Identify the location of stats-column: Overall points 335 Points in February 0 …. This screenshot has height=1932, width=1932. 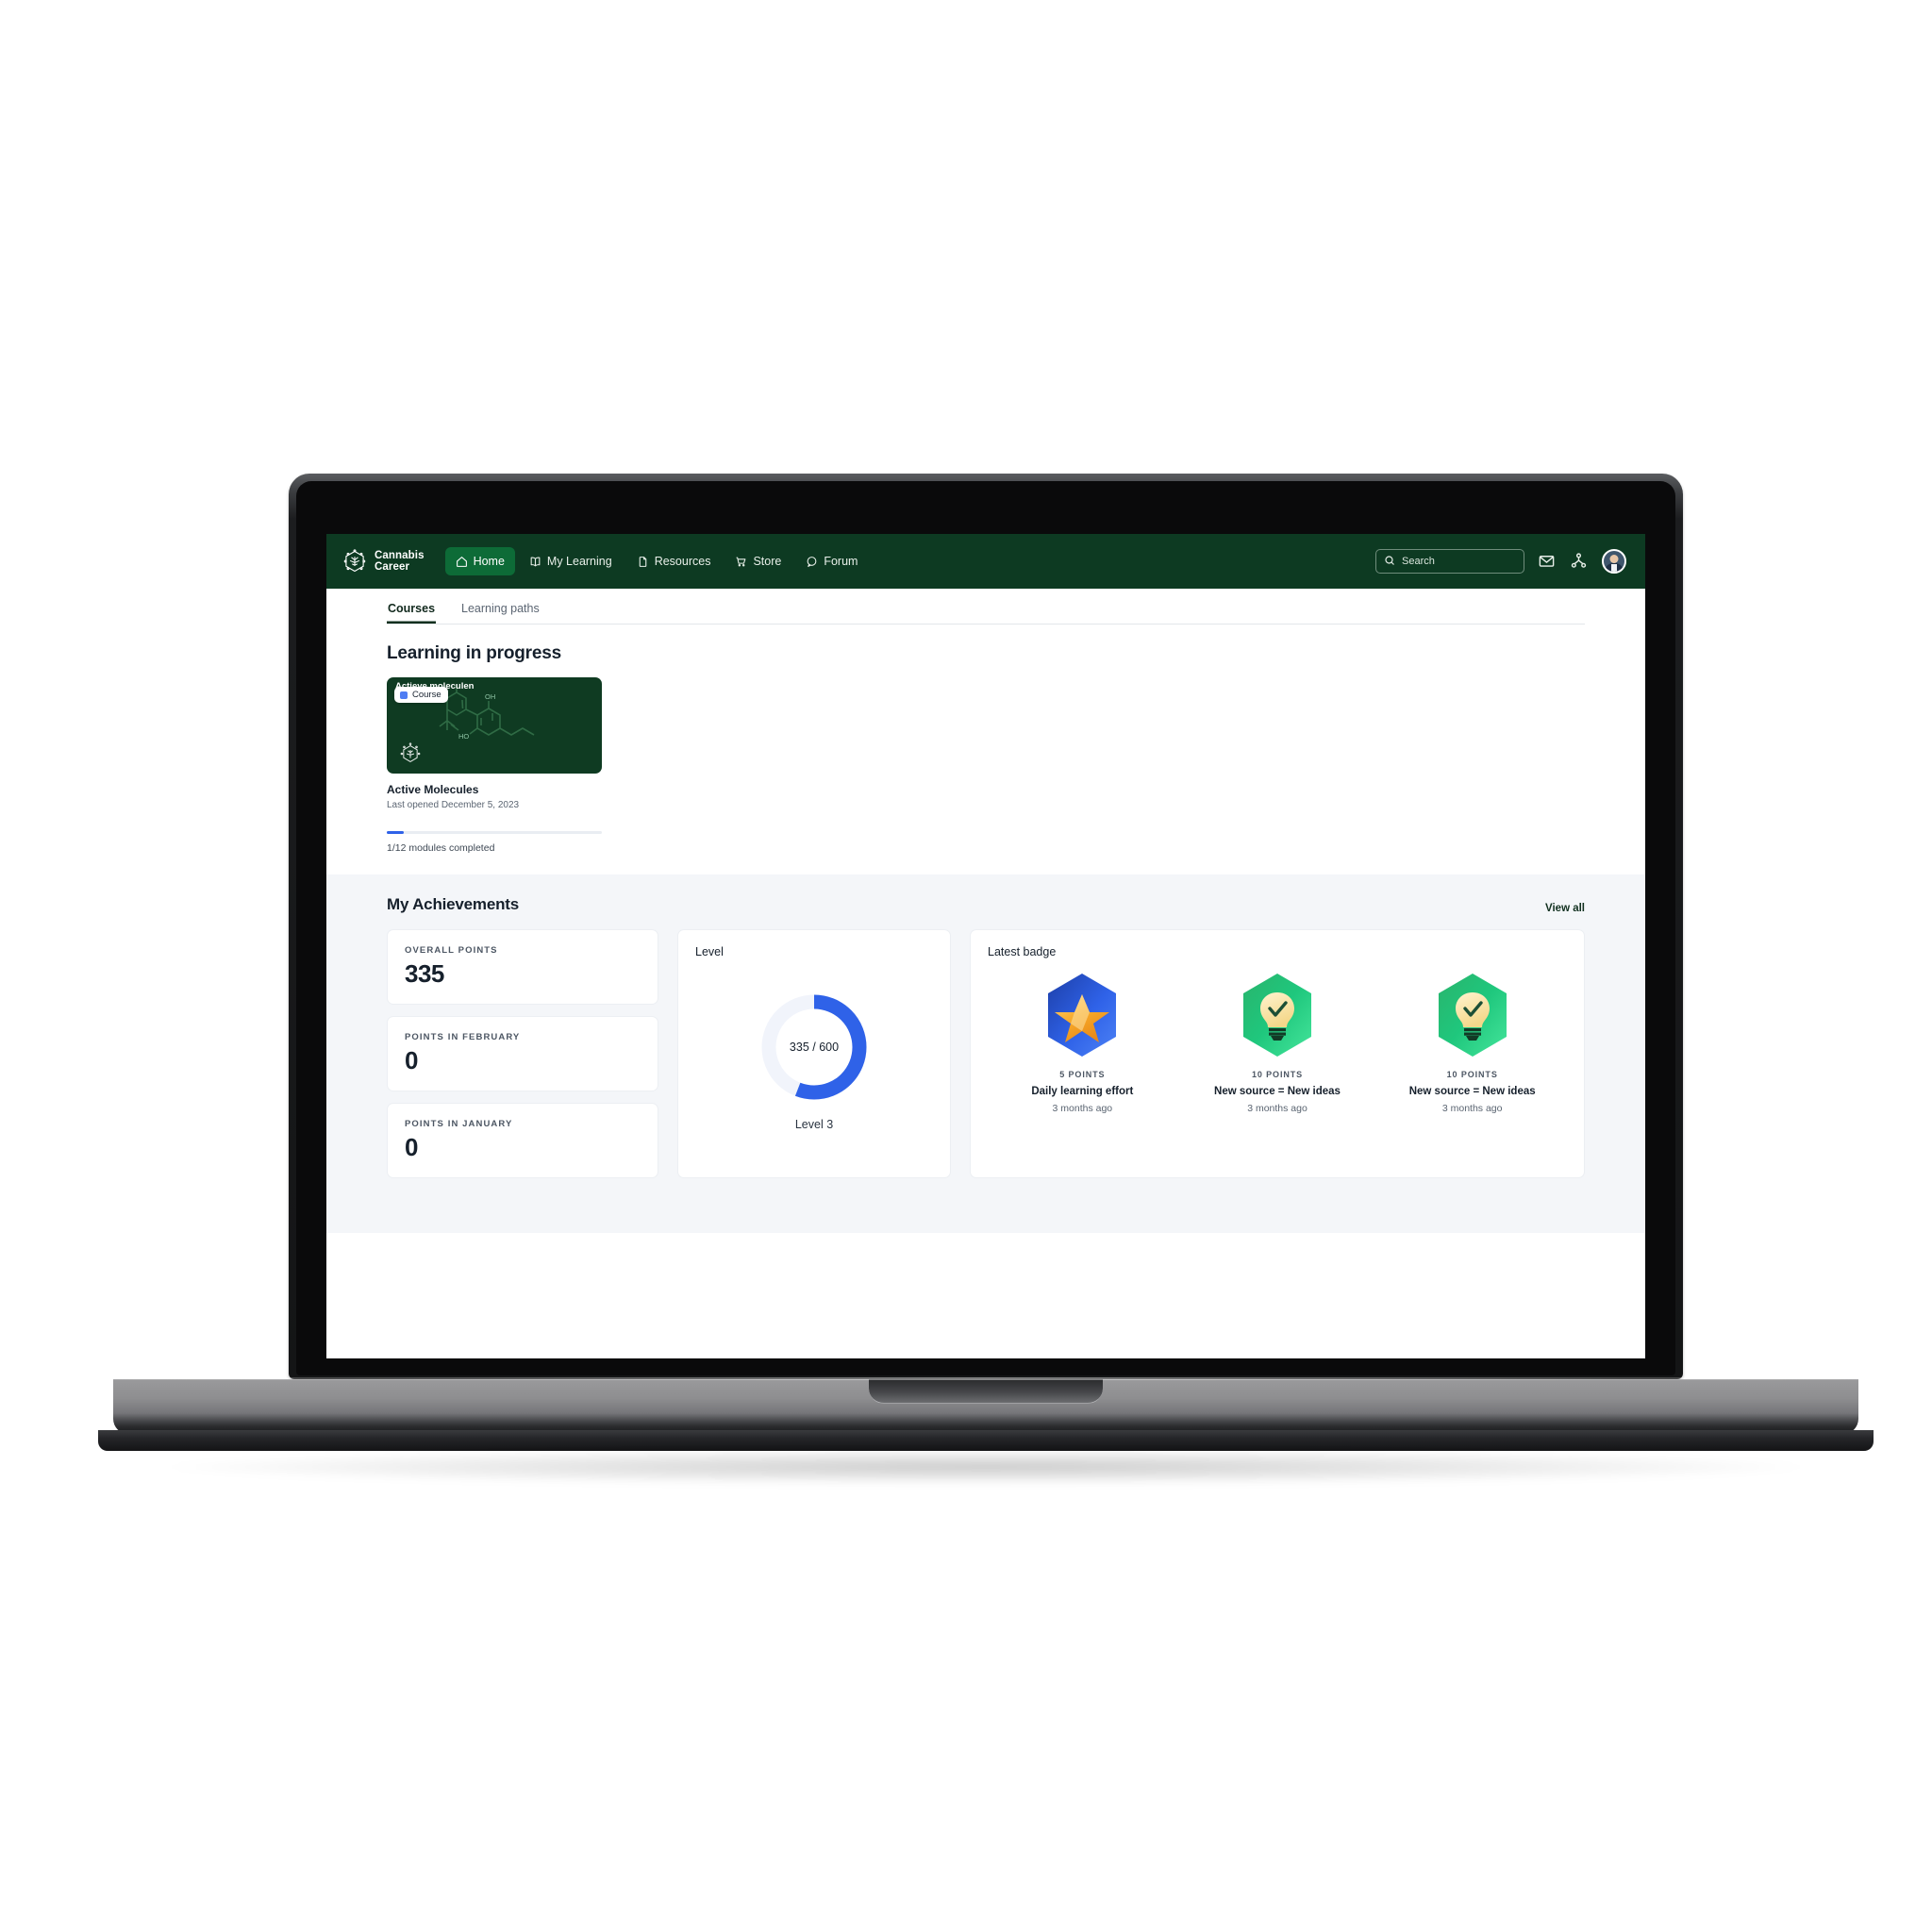
(523, 1054).